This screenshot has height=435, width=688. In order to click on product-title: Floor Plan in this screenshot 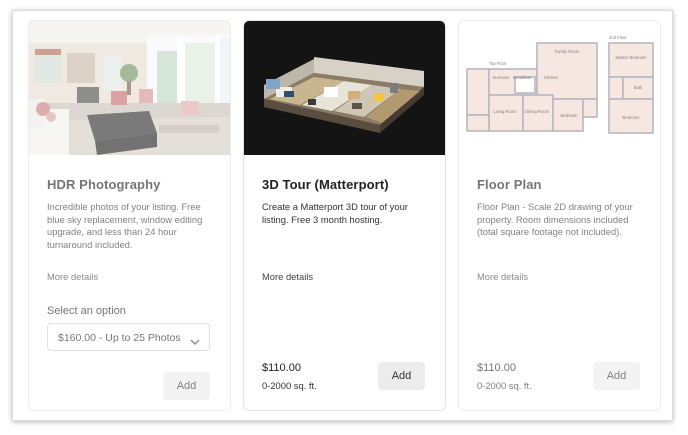, I will do `click(509, 184)`.